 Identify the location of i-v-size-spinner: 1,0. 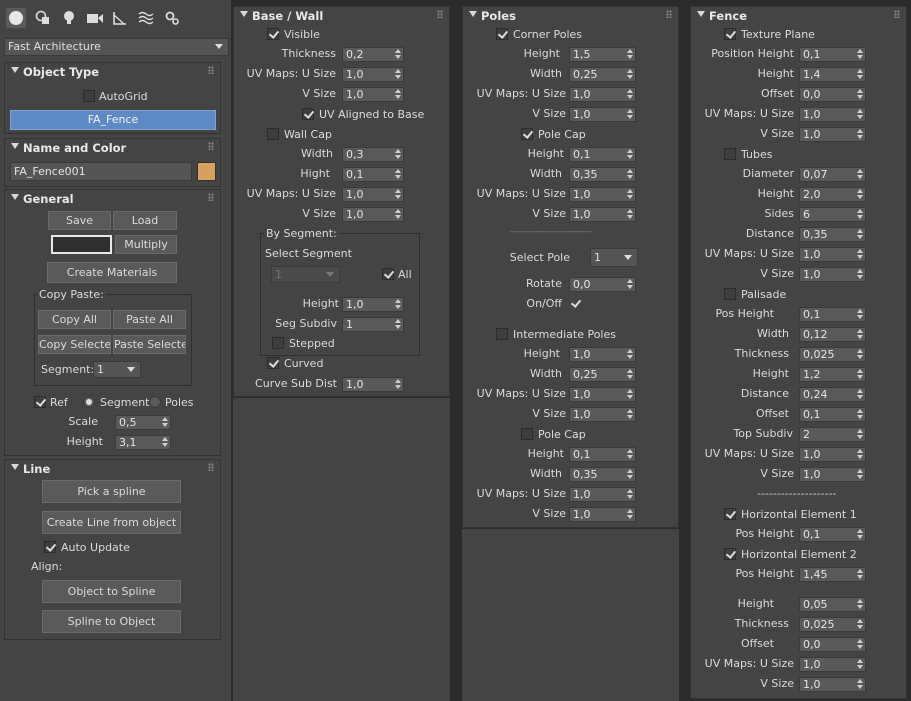
(602, 414).